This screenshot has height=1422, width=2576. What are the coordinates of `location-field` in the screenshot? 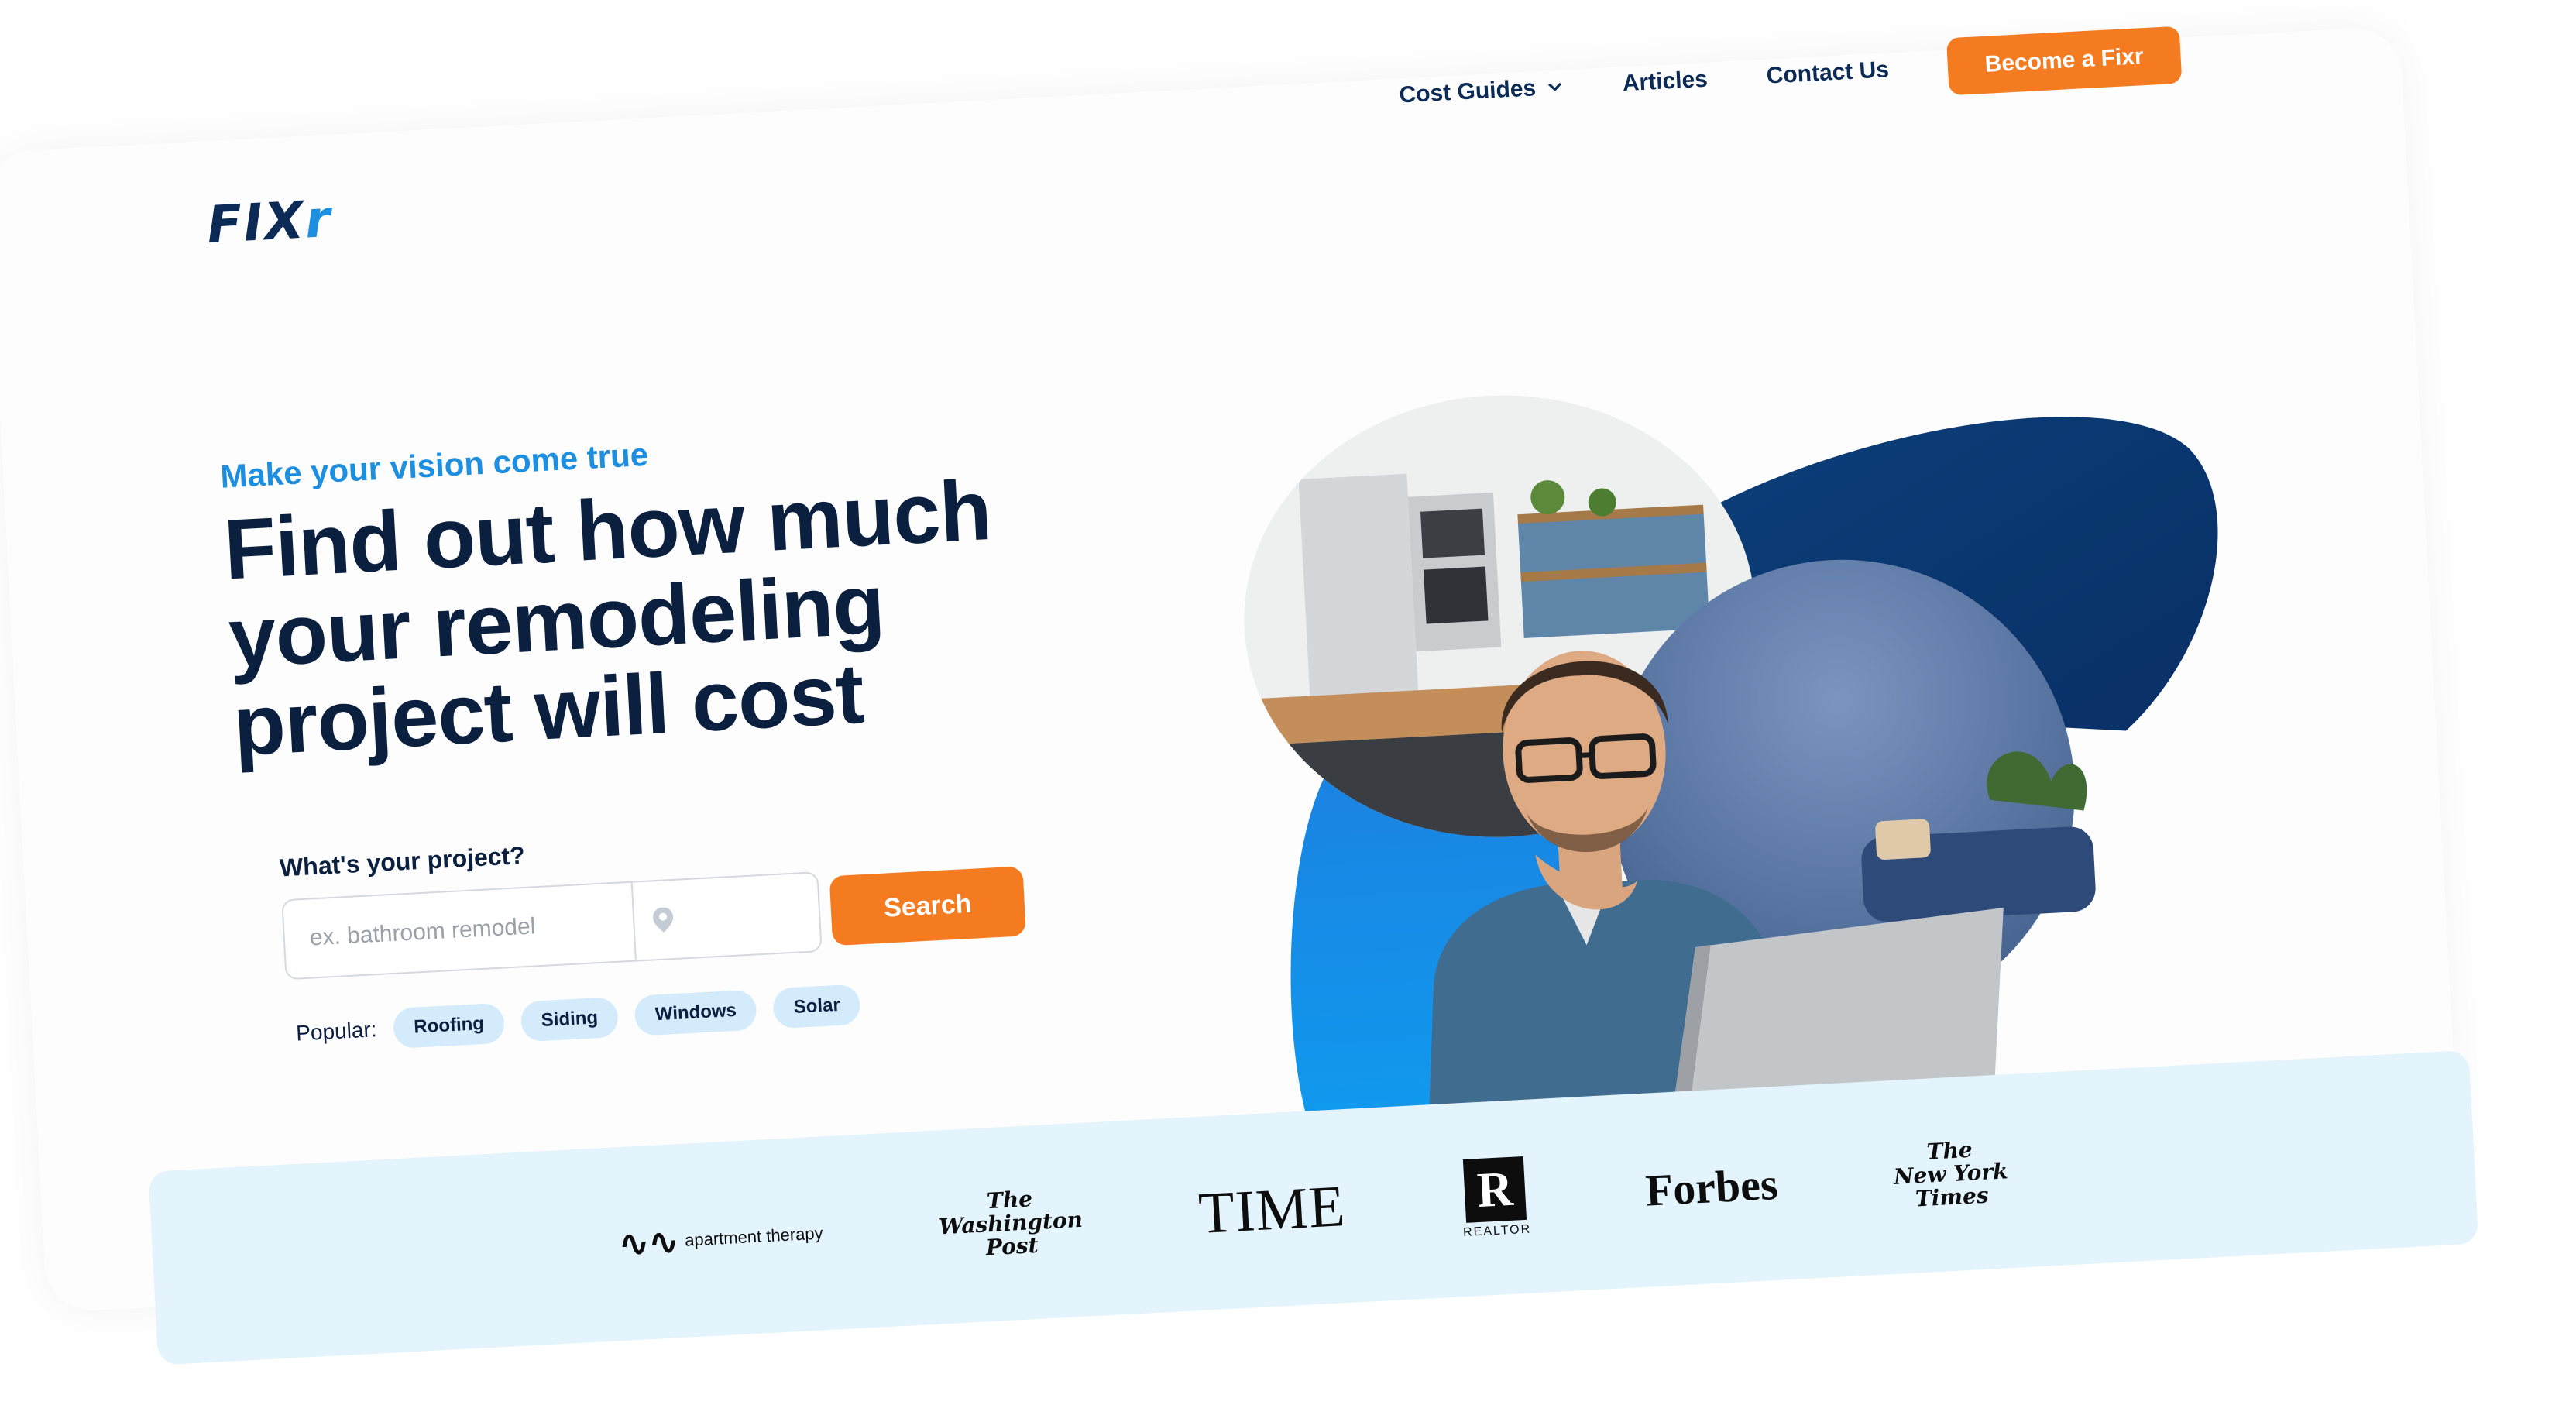 It's located at (725, 917).